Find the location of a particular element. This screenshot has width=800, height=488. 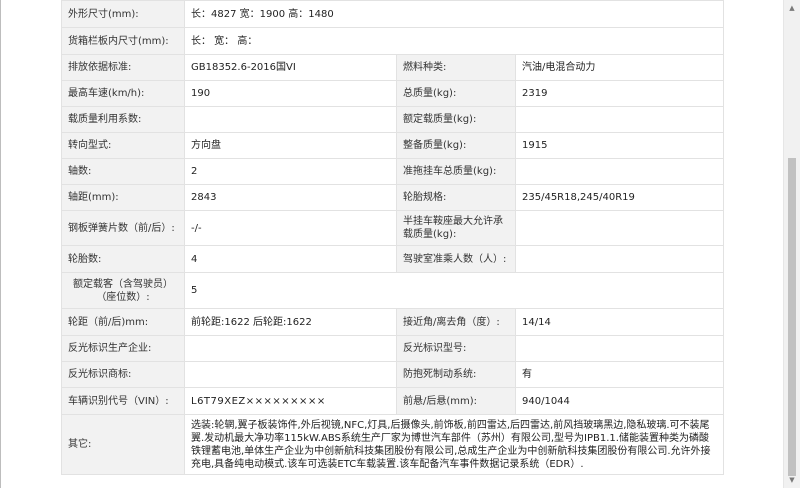

table-row: 货箱栏板内尺寸(mm): 长： 宽： 高： is located at coordinates (392, 41).